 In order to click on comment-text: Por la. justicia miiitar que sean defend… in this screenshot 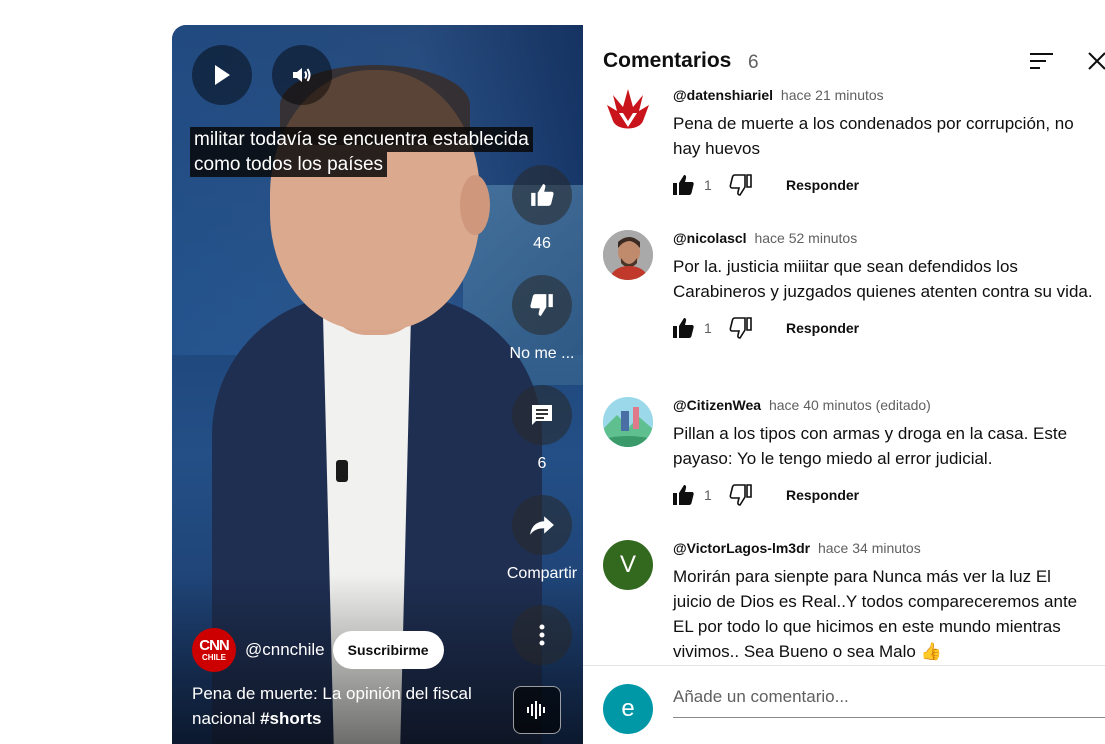, I will do `click(883, 279)`.